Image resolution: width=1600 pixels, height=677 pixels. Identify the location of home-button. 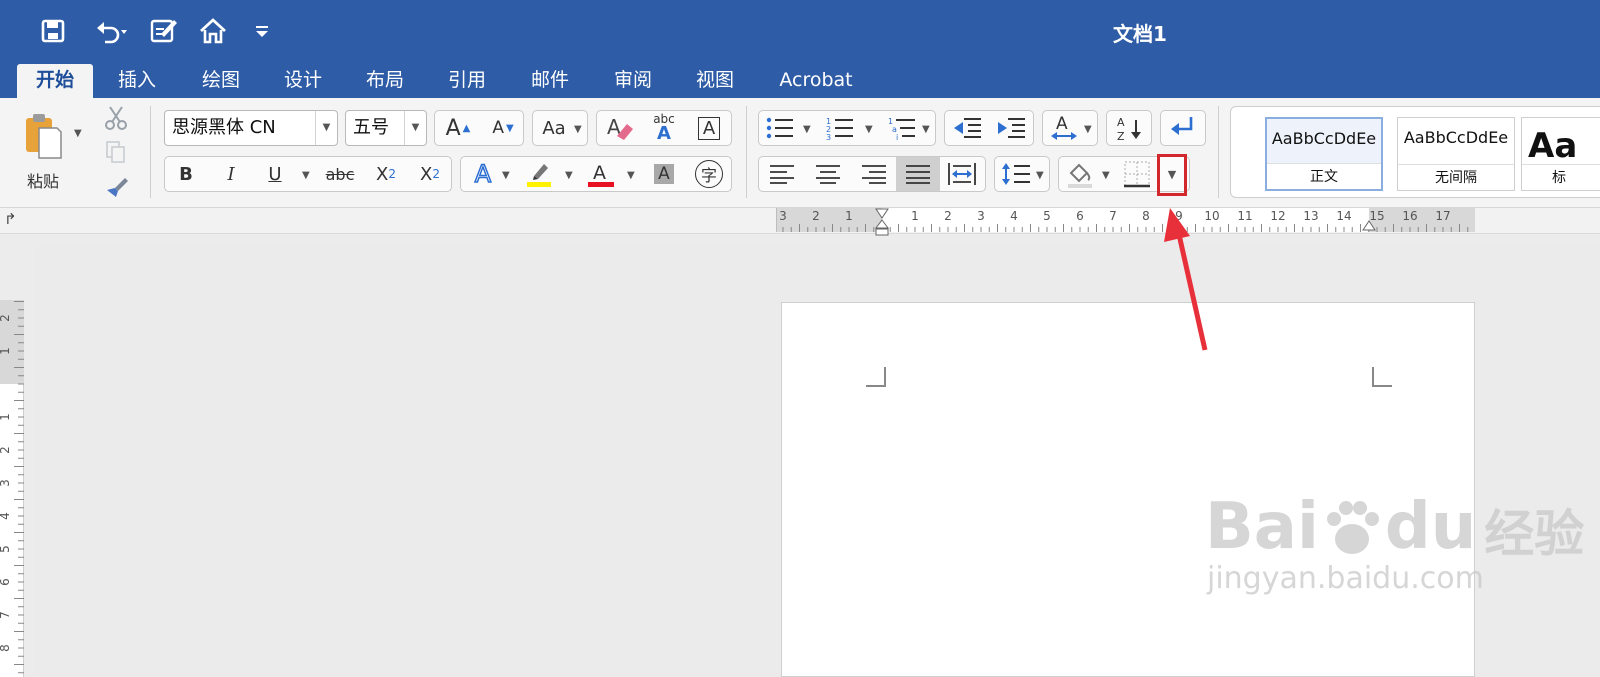
(213, 31).